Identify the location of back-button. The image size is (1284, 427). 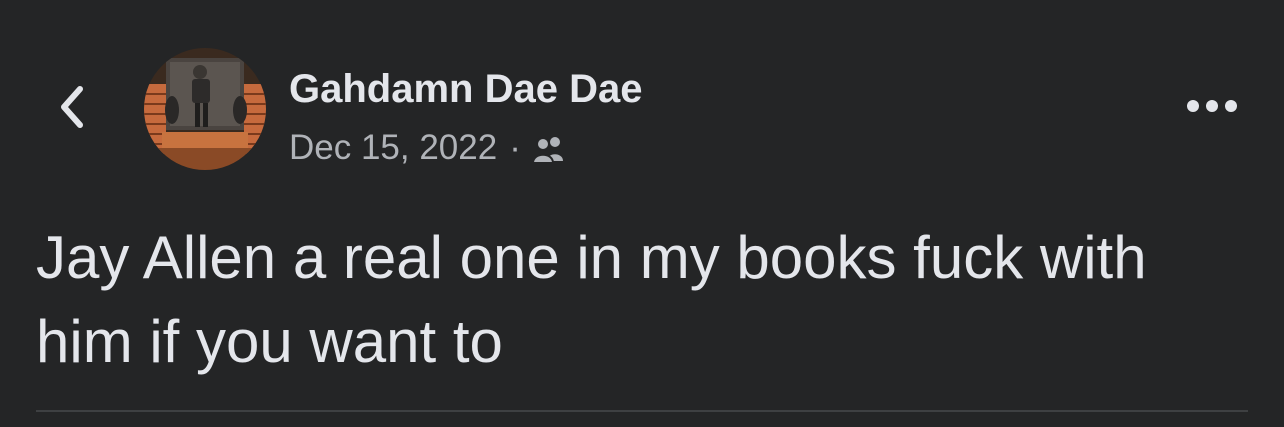
(72, 109).